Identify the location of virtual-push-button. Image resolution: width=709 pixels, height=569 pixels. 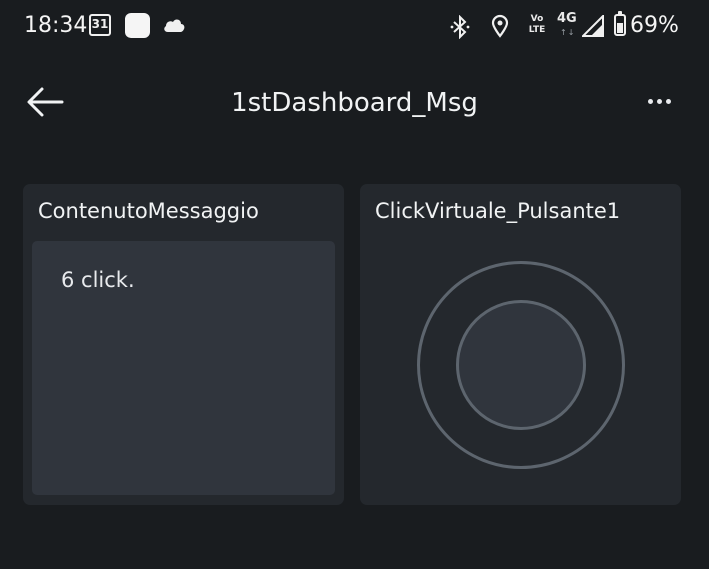
(521, 365).